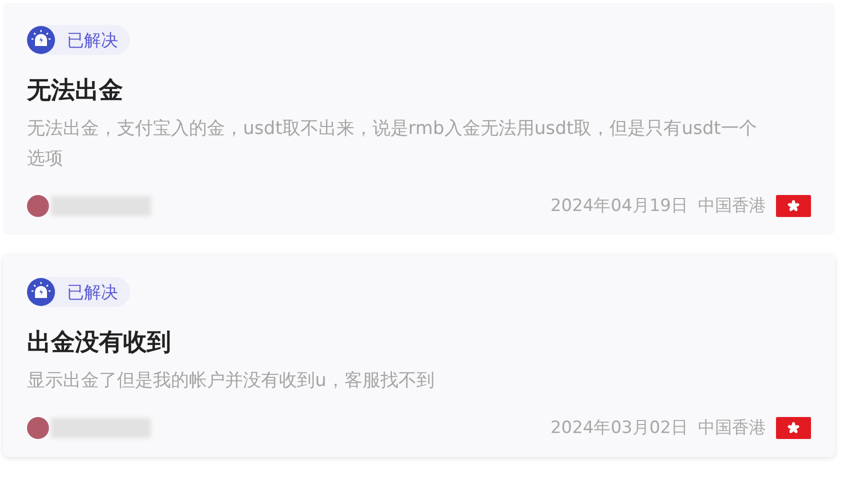 This screenshot has height=482, width=865. Describe the element at coordinates (231, 381) in the screenshot. I see `post-description: 显示出金了但是我的帐户并没有收到u，客服找不到` at that location.